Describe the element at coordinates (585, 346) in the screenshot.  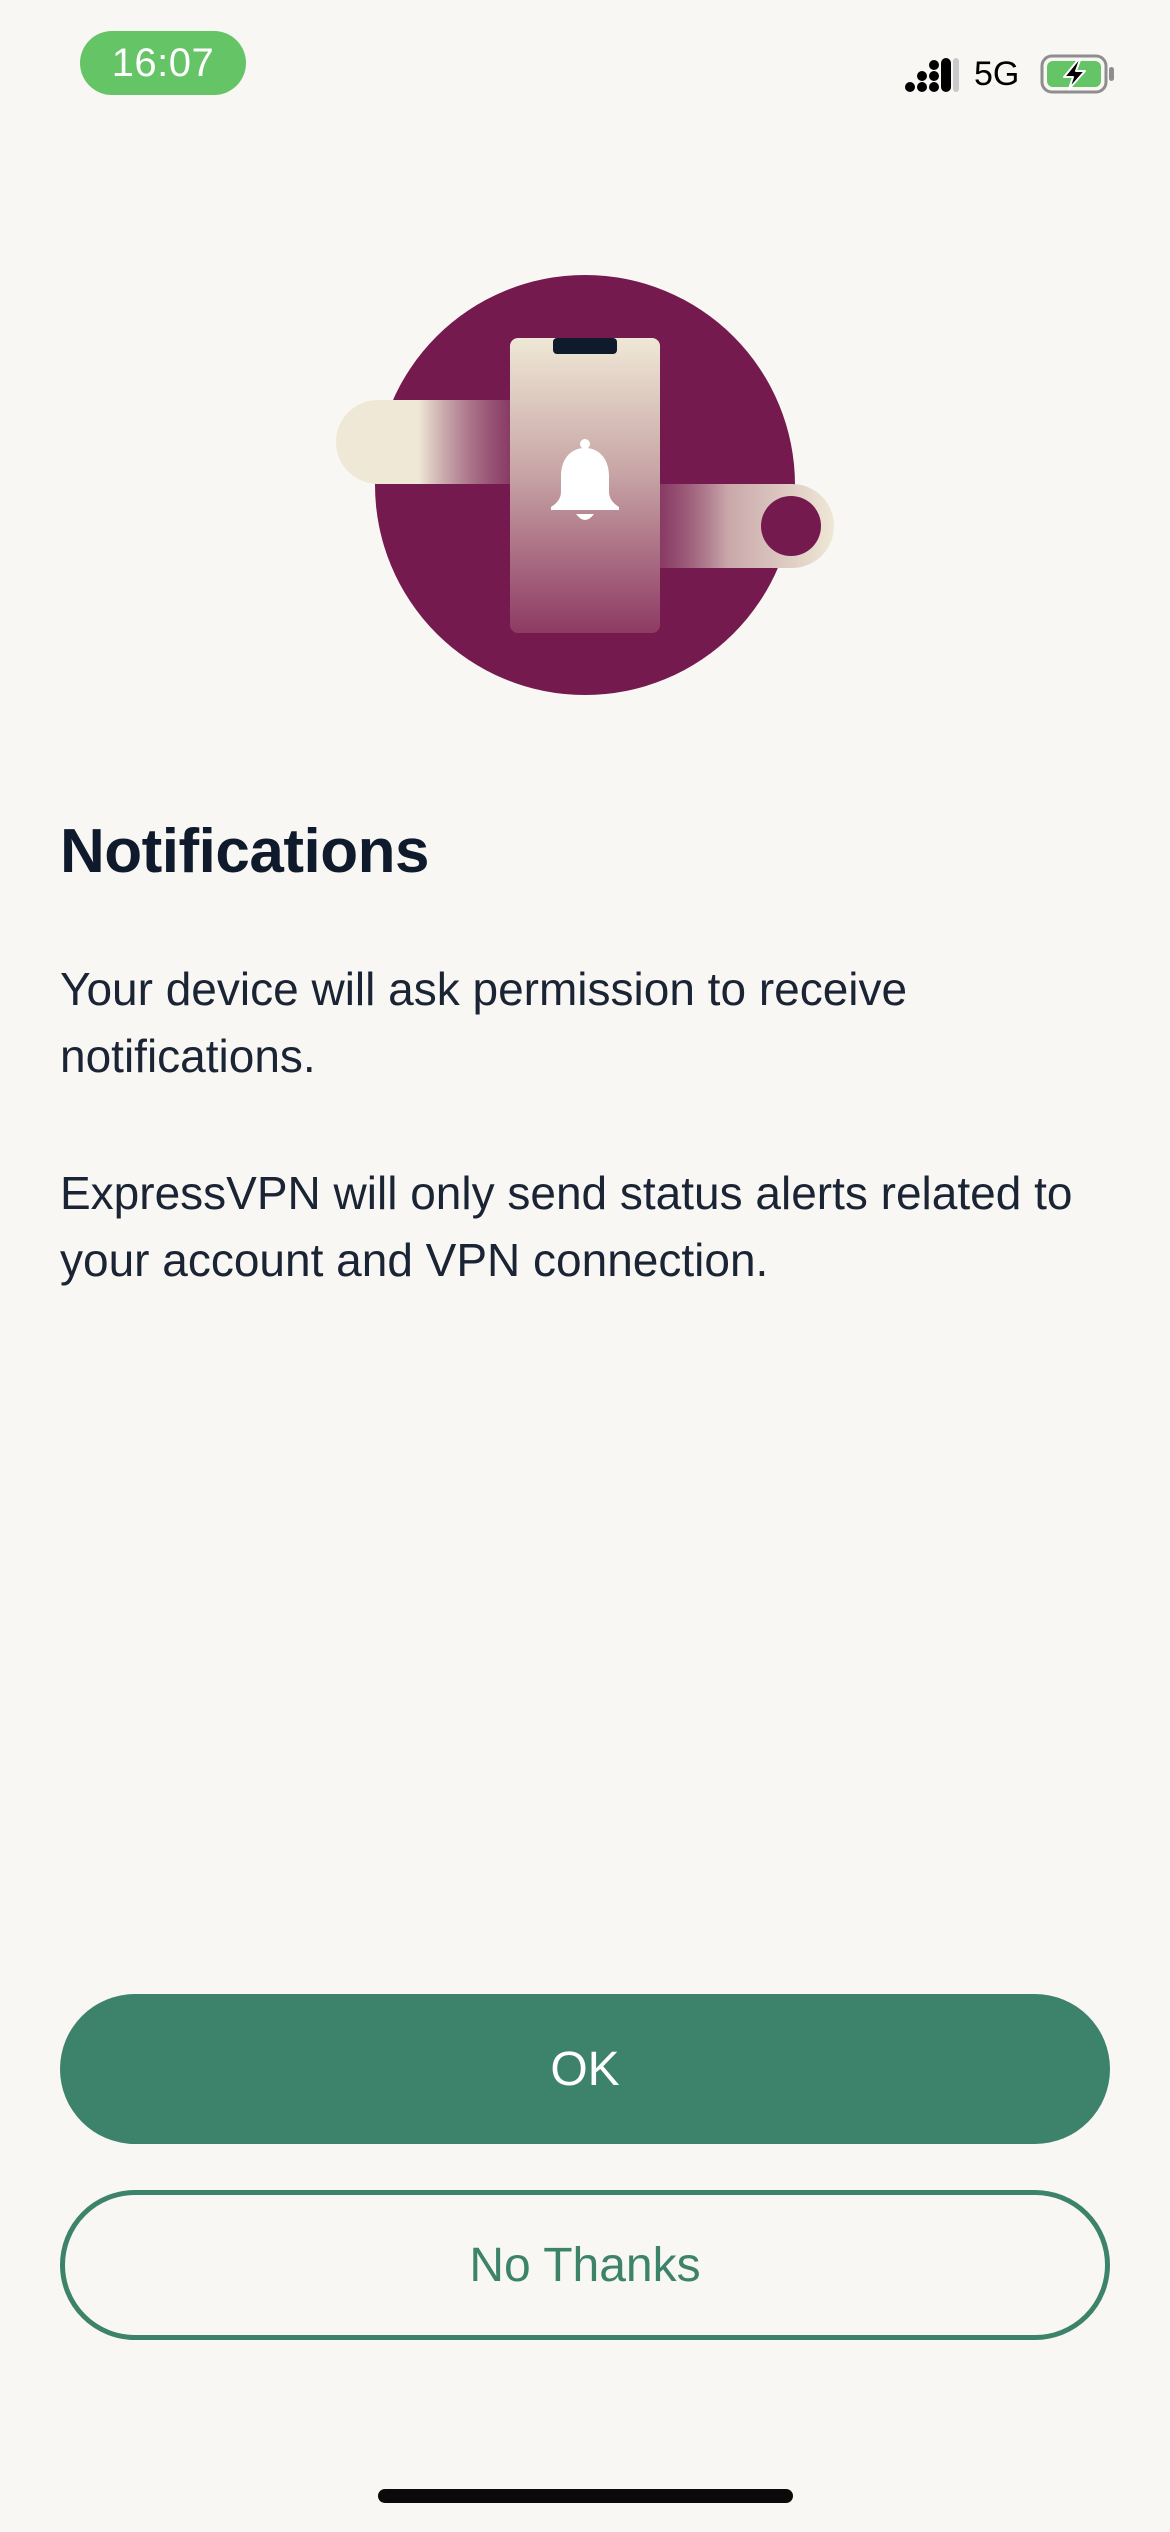
I see `phone-notch` at that location.